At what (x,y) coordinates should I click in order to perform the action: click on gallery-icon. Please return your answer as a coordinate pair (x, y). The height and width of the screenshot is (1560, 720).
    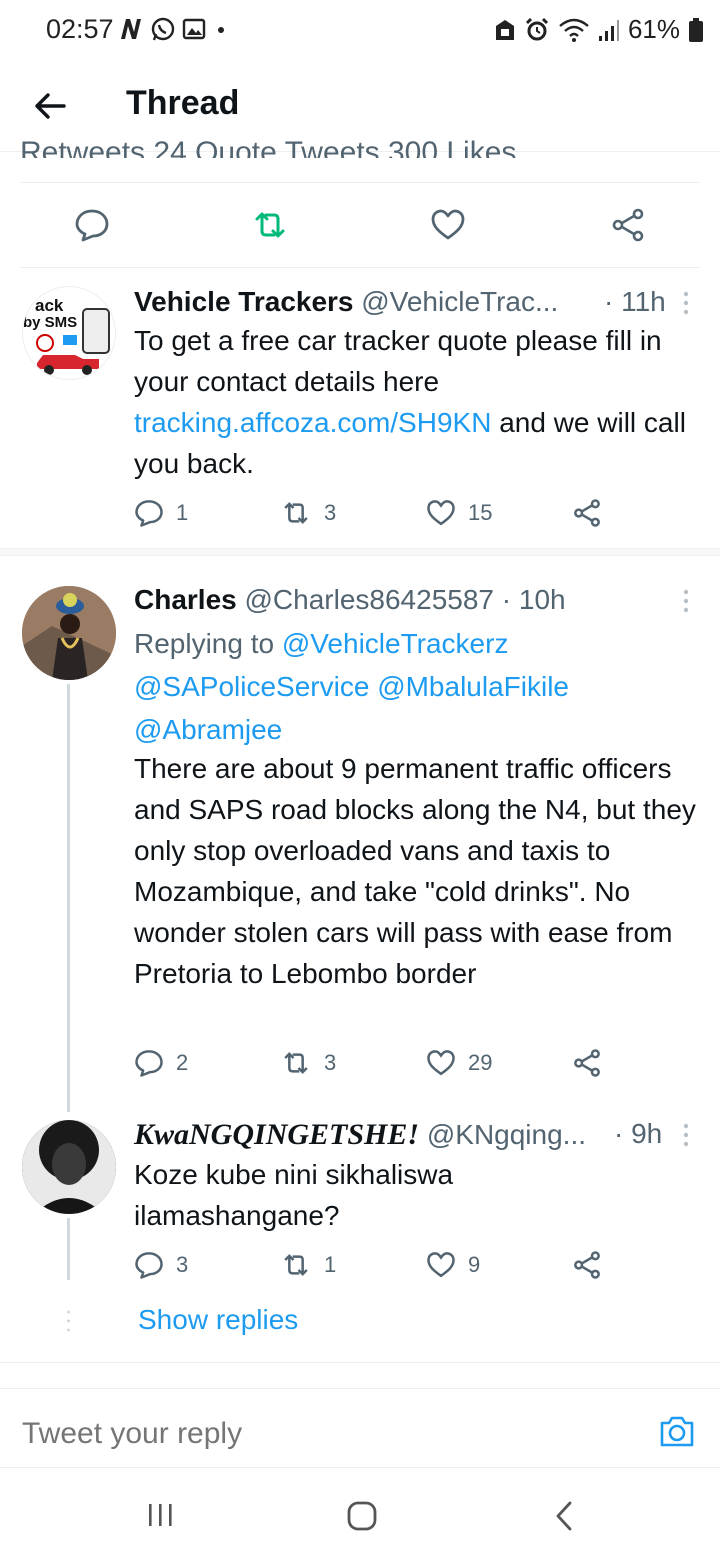
    Looking at the image, I should click on (194, 29).